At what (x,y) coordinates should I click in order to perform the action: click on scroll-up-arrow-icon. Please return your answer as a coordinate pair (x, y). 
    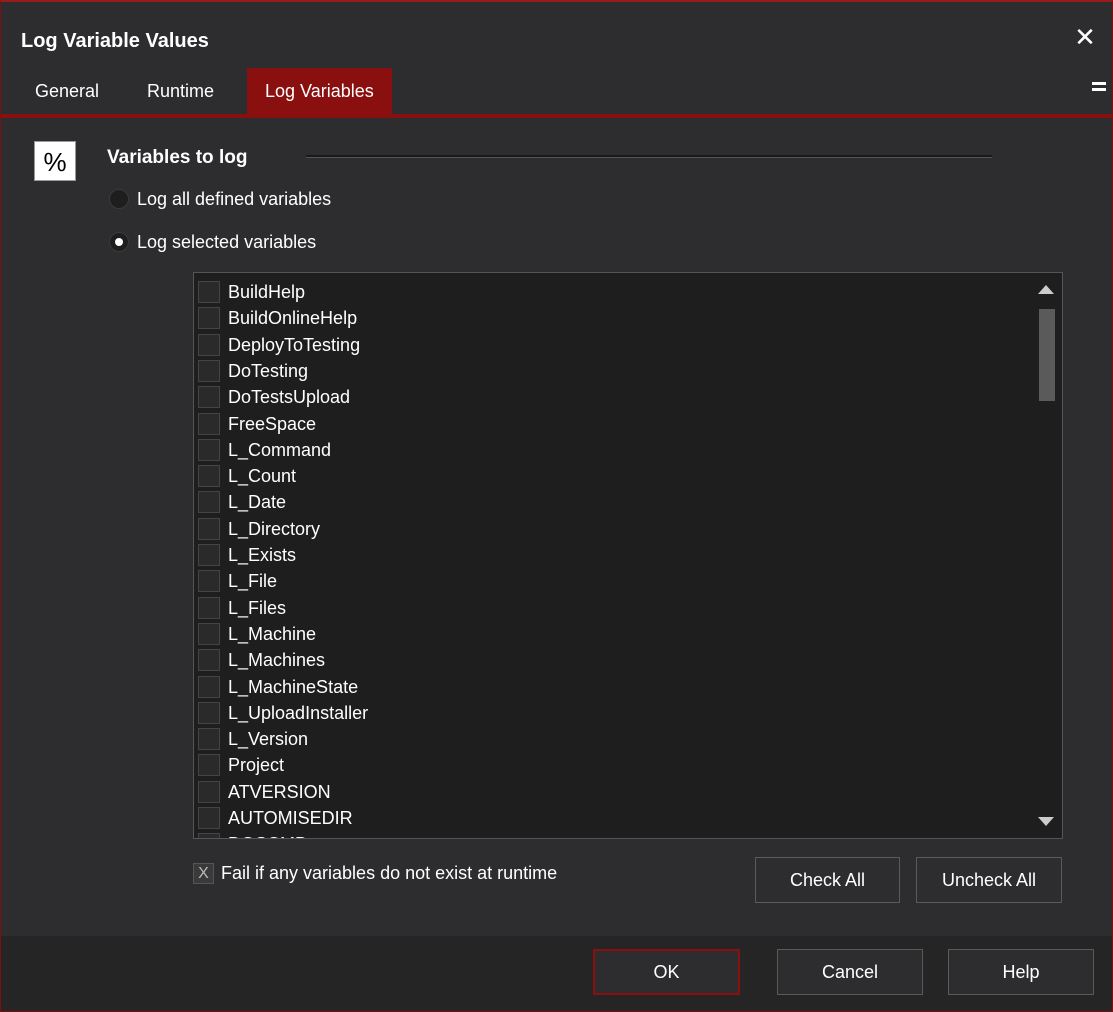
    Looking at the image, I should click on (1046, 289).